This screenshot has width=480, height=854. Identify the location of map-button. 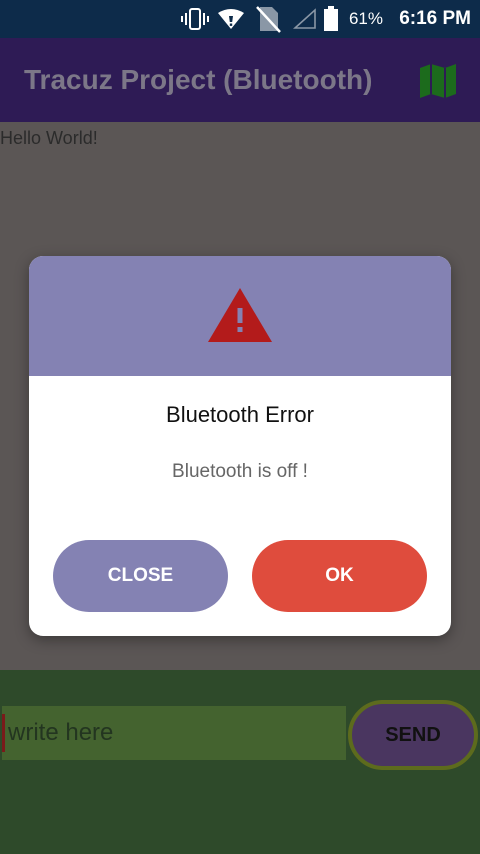
(438, 81).